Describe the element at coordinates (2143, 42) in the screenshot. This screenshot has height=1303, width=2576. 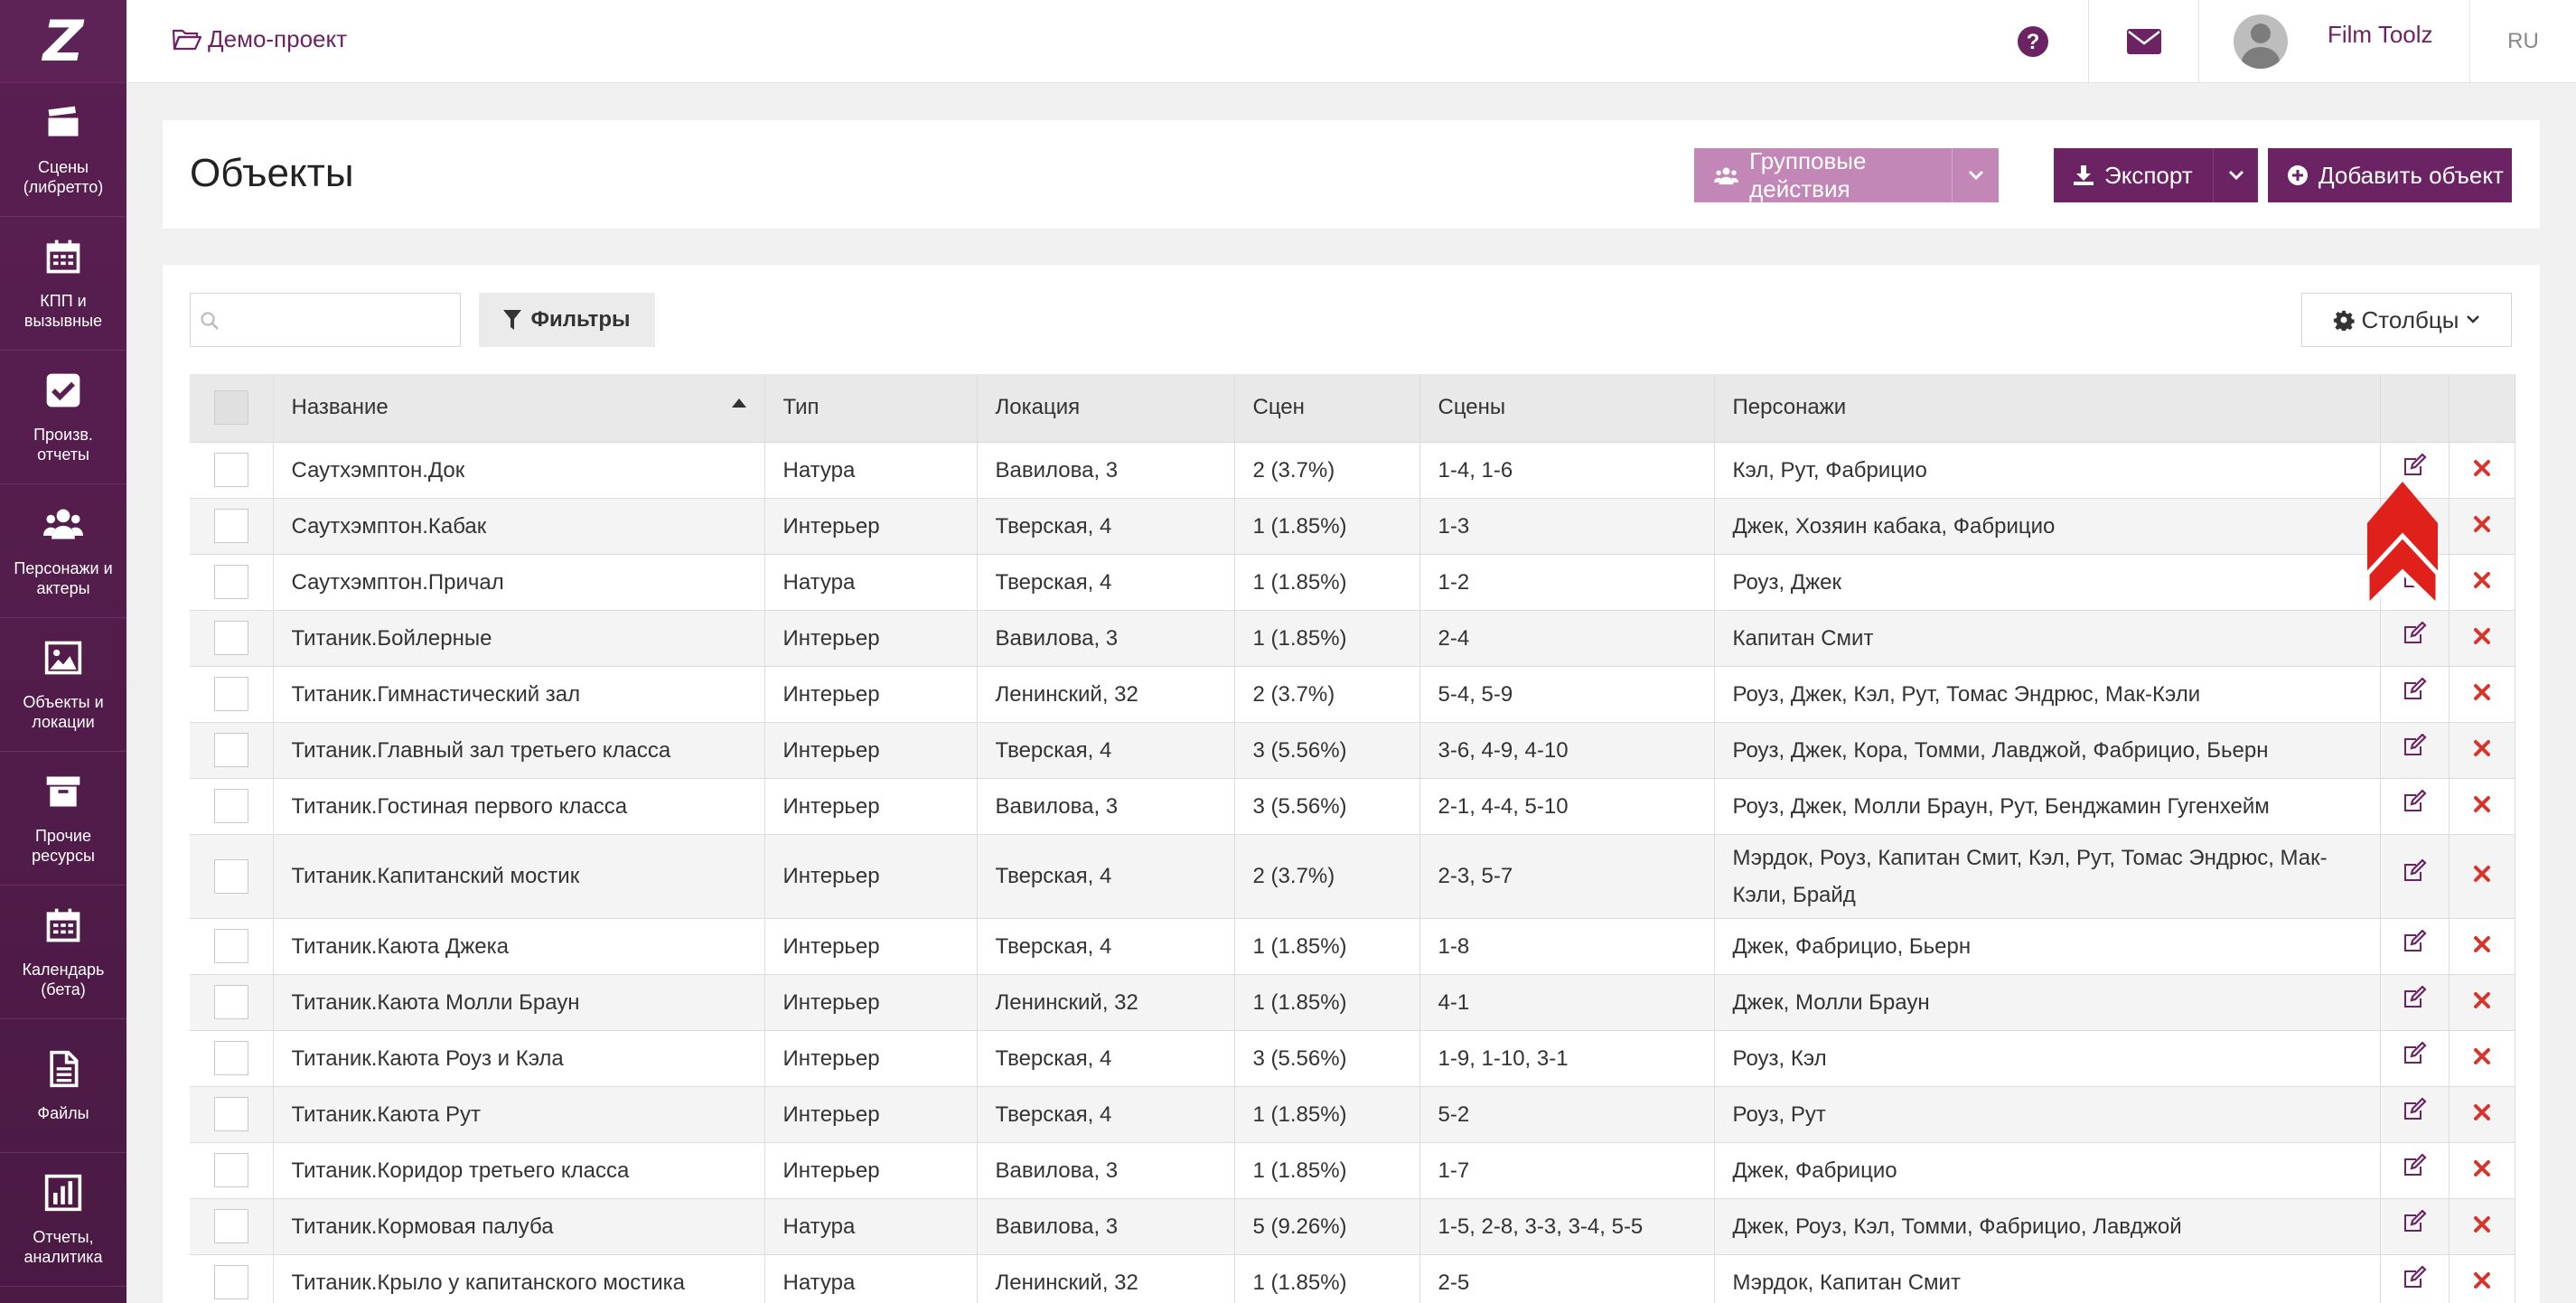
I see `messages-button` at that location.